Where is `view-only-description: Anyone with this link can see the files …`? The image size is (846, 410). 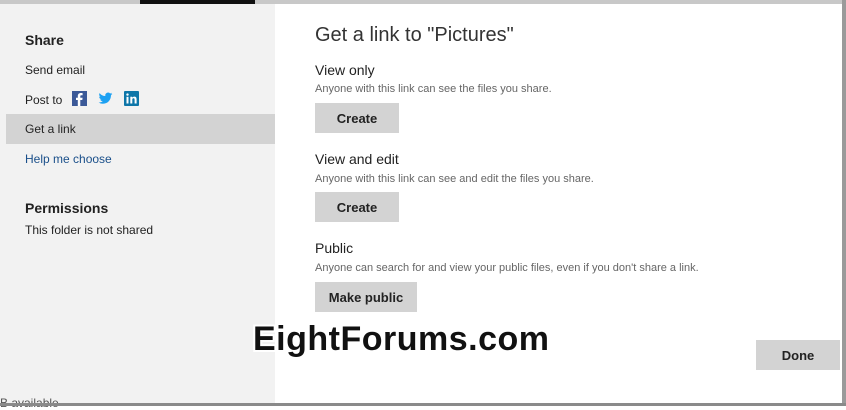 view-only-description: Anyone with this link can see the files … is located at coordinates (433, 89).